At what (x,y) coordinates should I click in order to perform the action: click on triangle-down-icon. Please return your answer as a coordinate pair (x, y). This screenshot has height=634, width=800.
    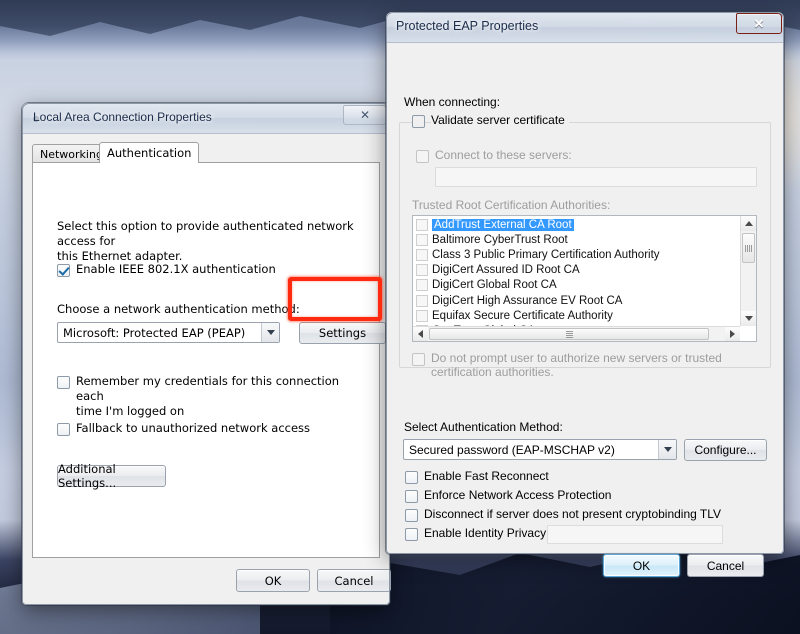
    Looking at the image, I should click on (748, 318).